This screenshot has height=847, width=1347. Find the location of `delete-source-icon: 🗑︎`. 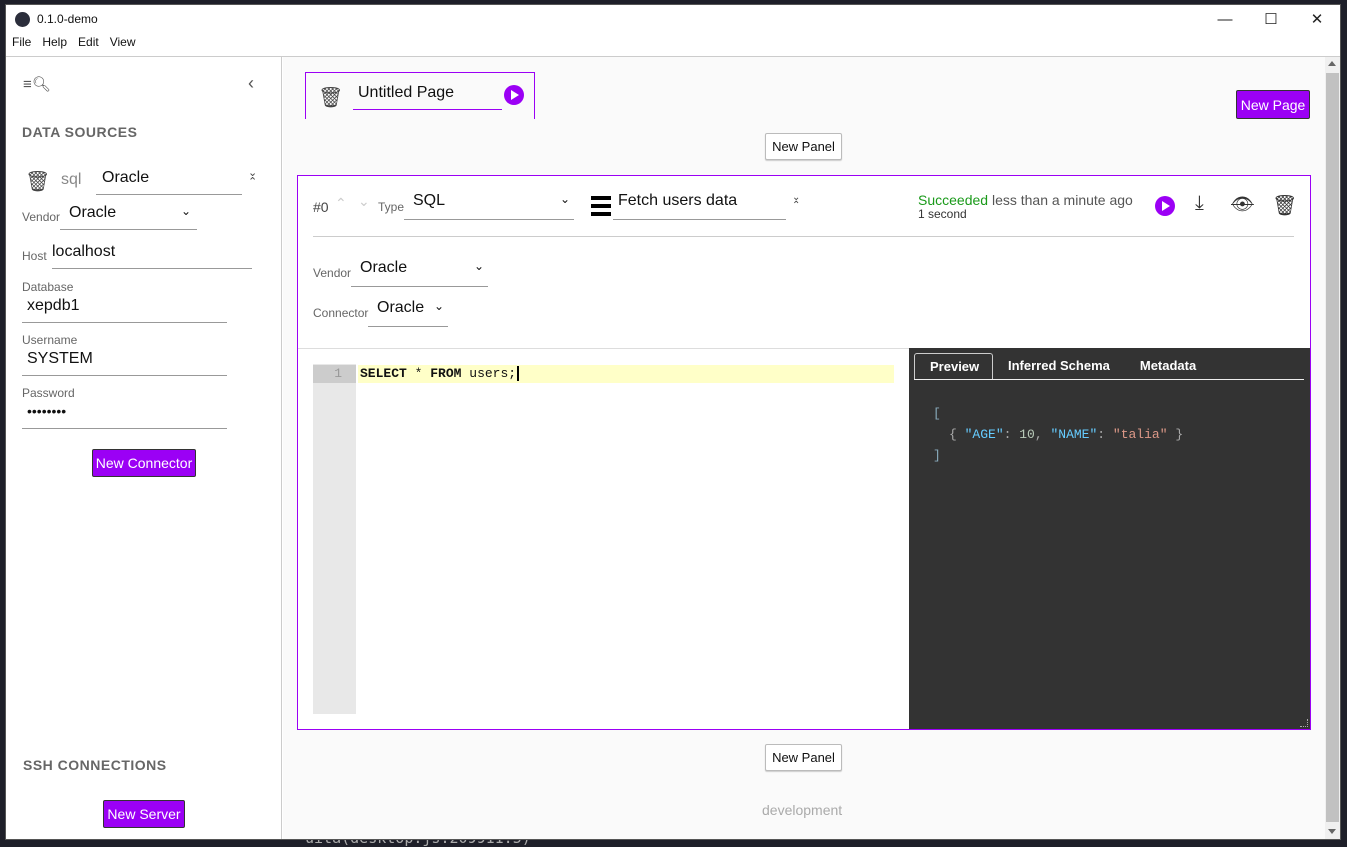

delete-source-icon: 🗑︎ is located at coordinates (37, 181).